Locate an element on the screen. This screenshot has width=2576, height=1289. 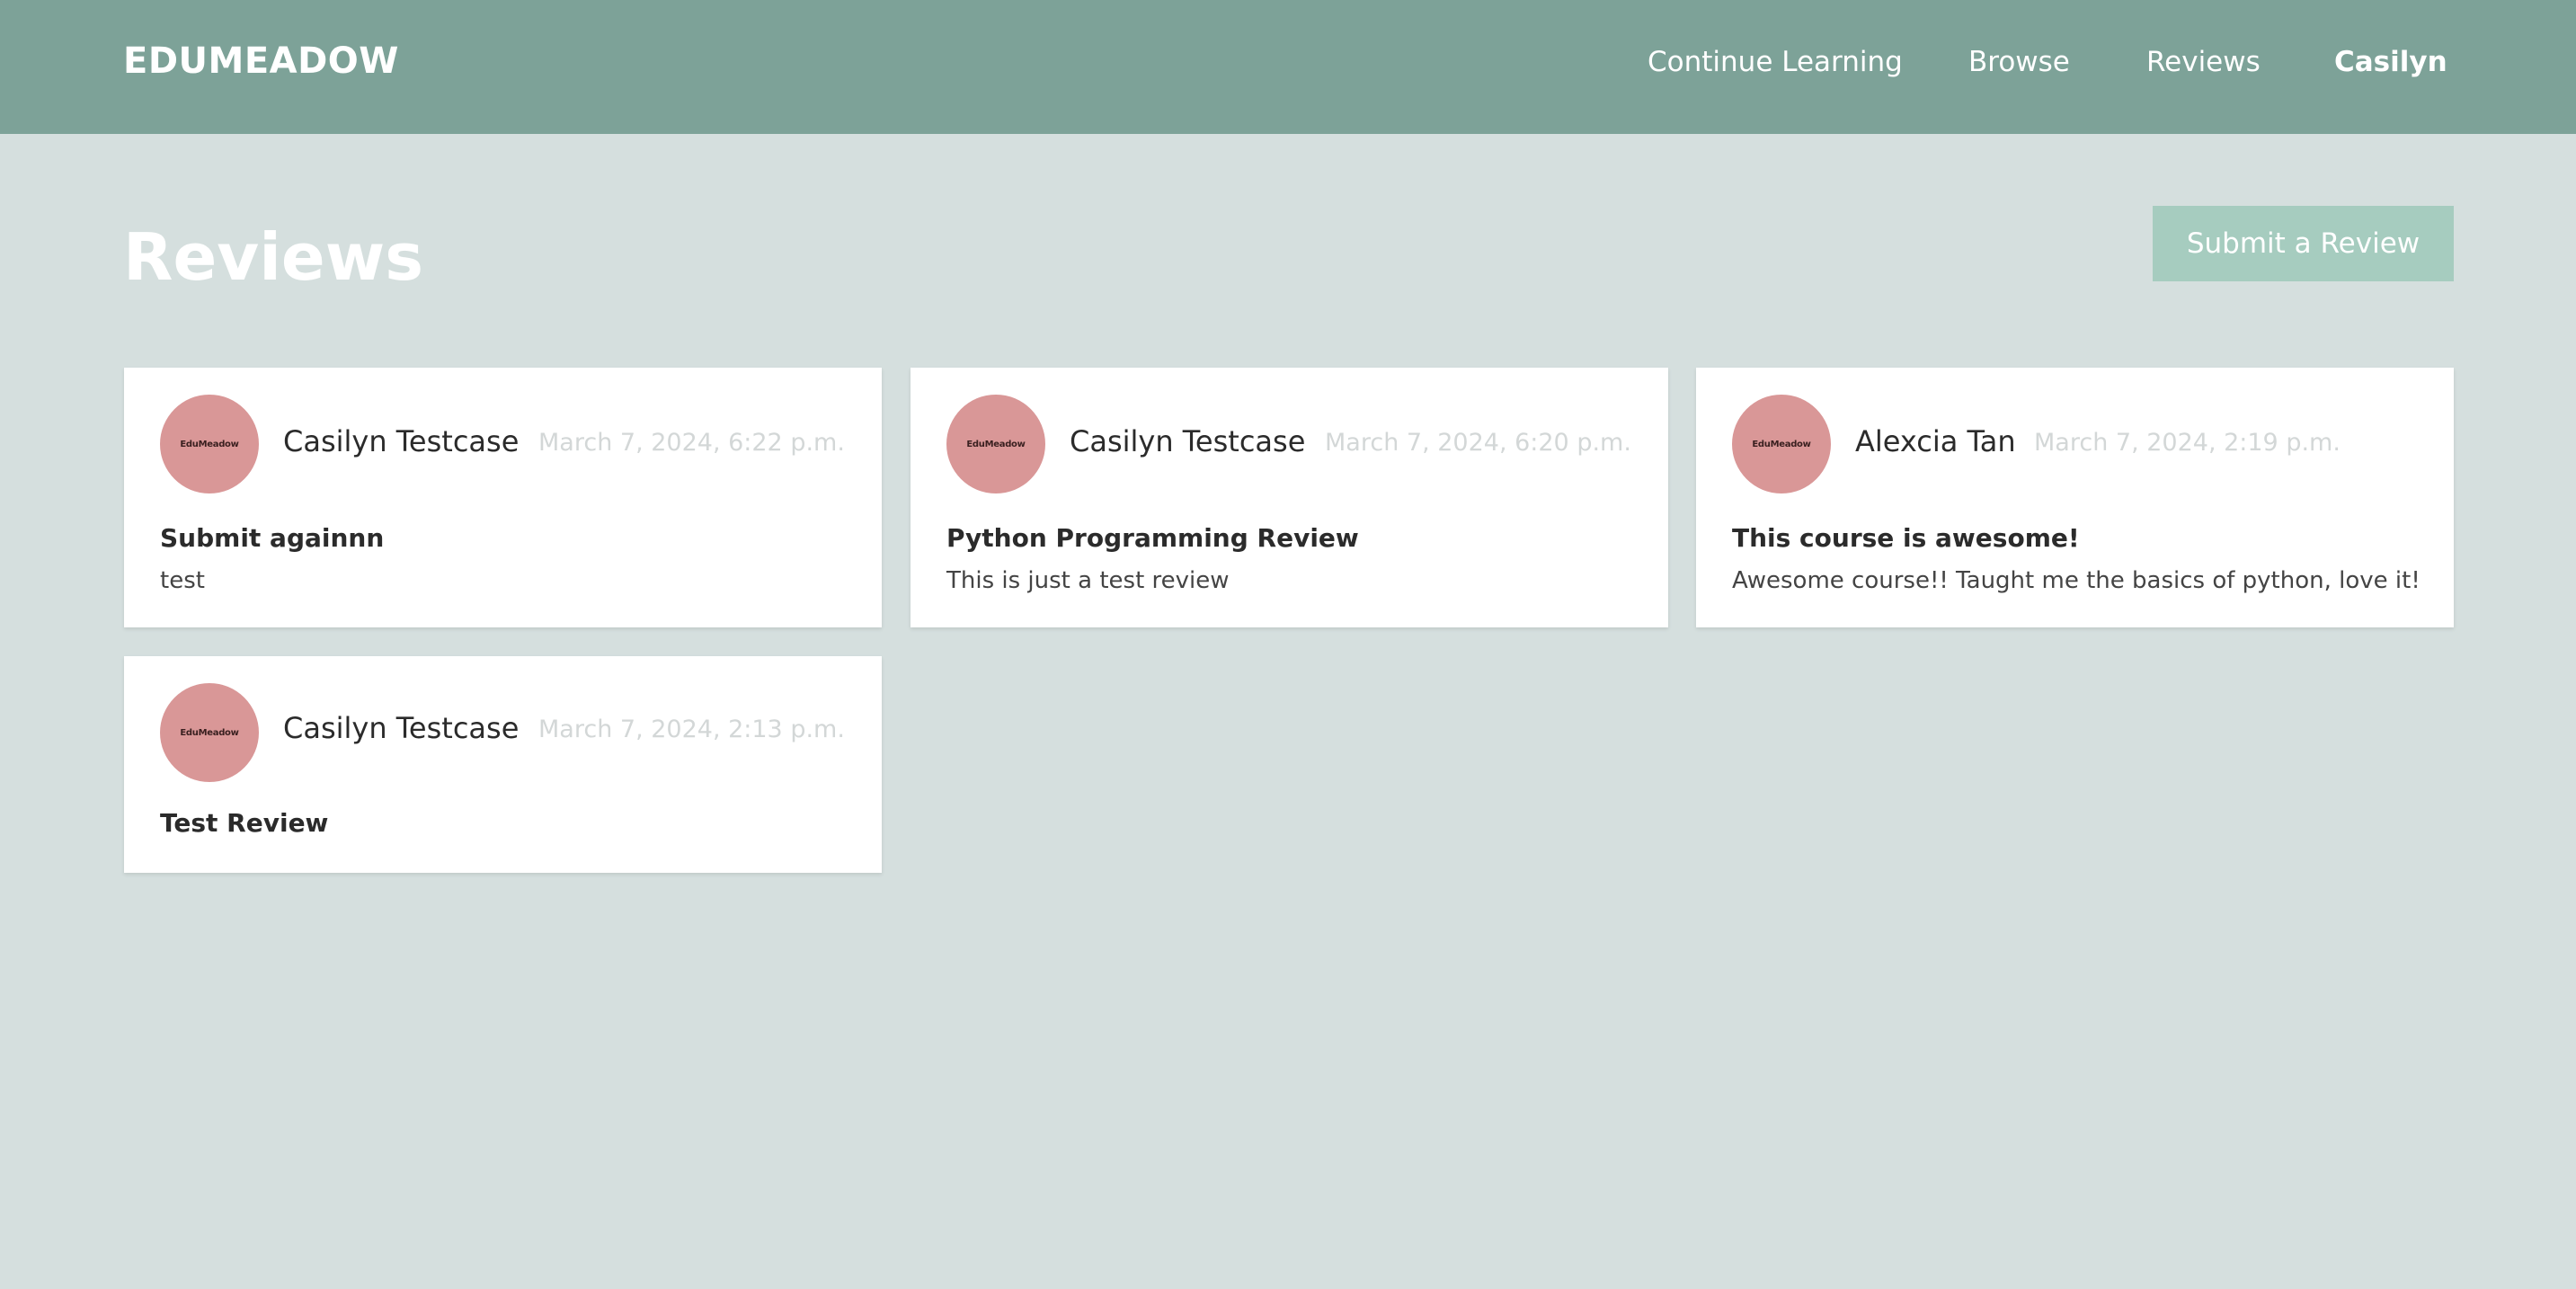
nav-link-continue-learning: Continue Learning is located at coordinates (1775, 62).